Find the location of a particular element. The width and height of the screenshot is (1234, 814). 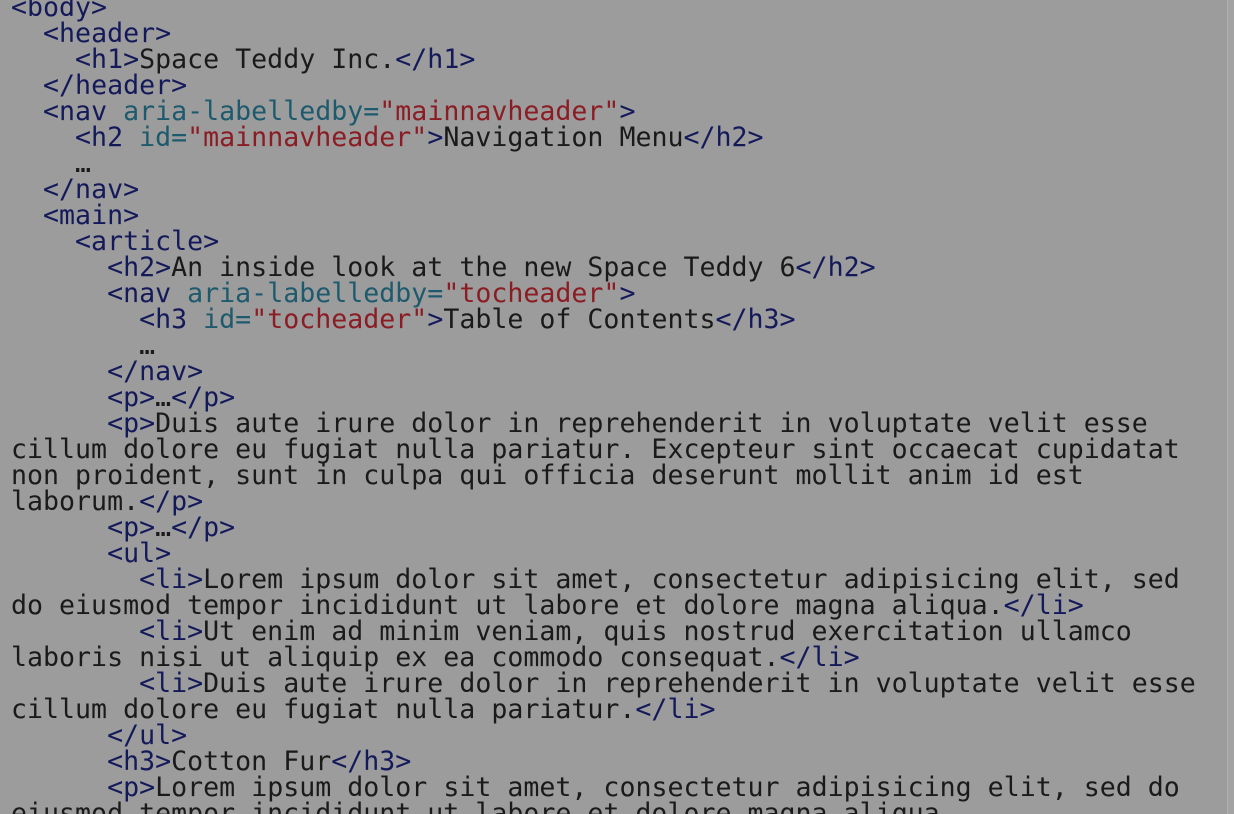

code-line: </nav> is located at coordinates (616, 189).